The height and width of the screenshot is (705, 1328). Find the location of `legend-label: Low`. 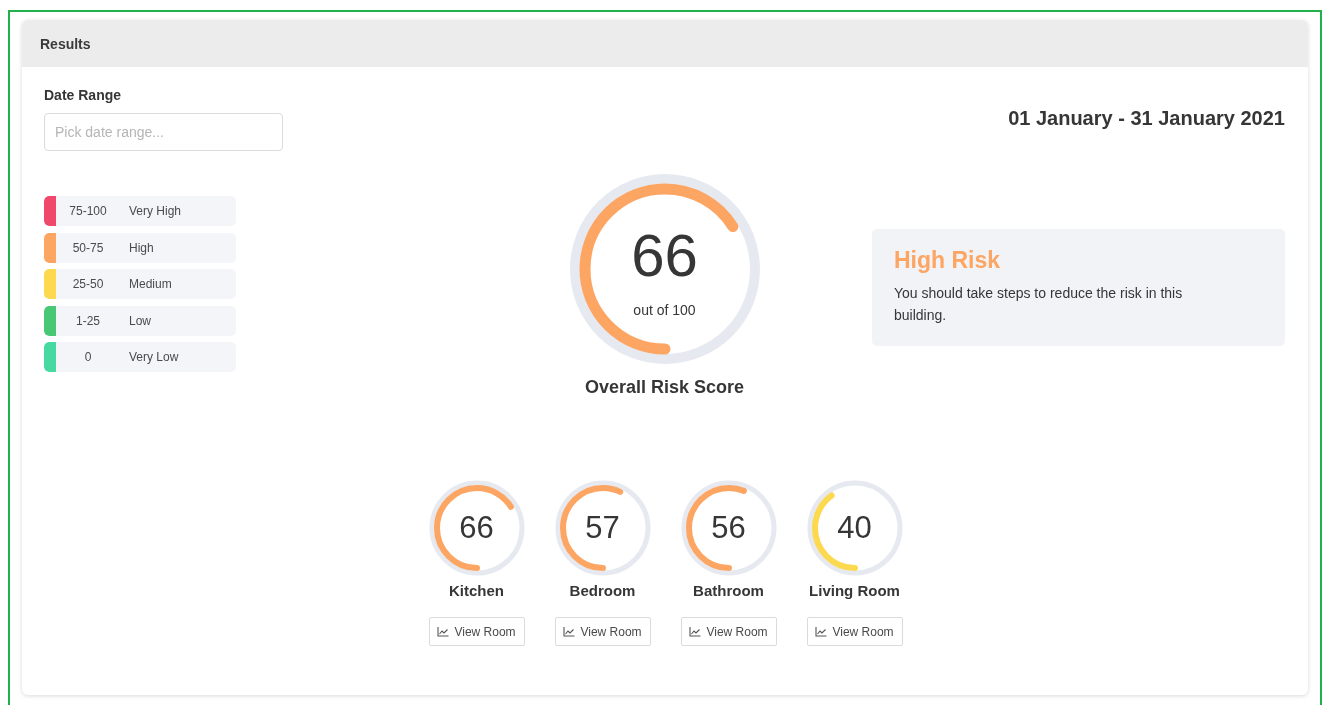

legend-label: Low is located at coordinates (140, 320).